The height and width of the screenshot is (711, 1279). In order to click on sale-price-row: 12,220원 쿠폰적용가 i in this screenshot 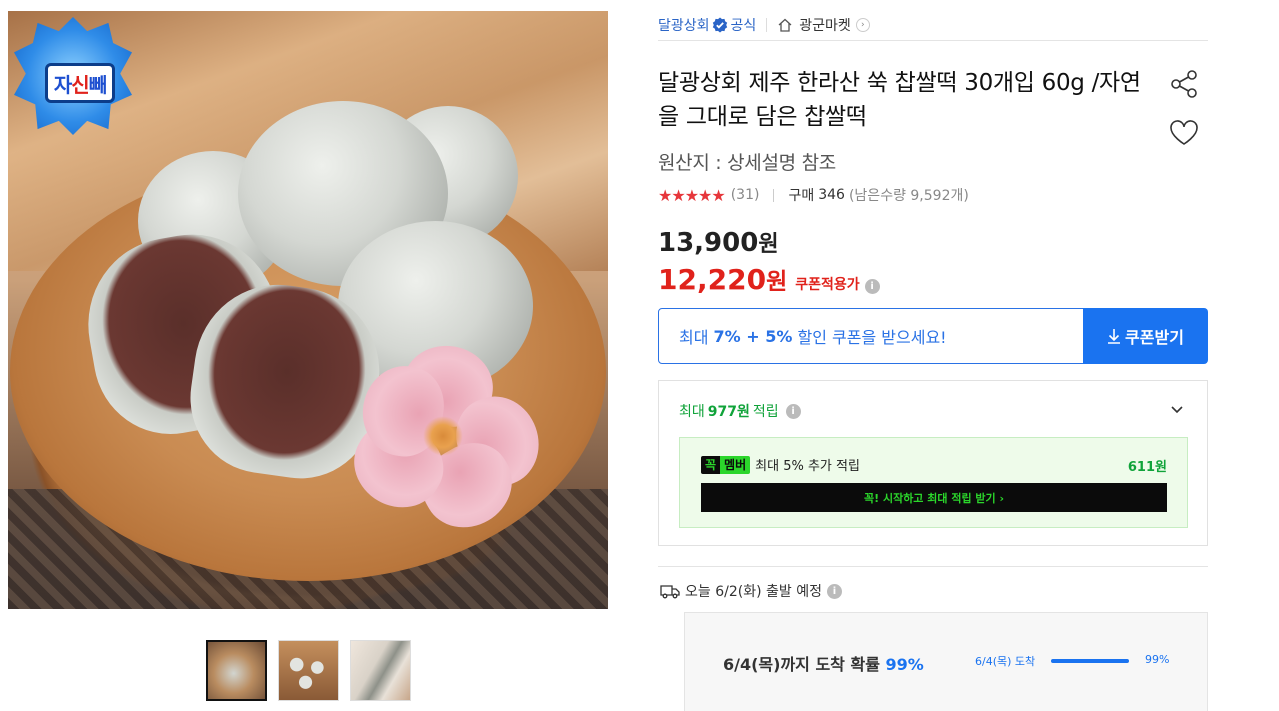, I will do `click(769, 279)`.